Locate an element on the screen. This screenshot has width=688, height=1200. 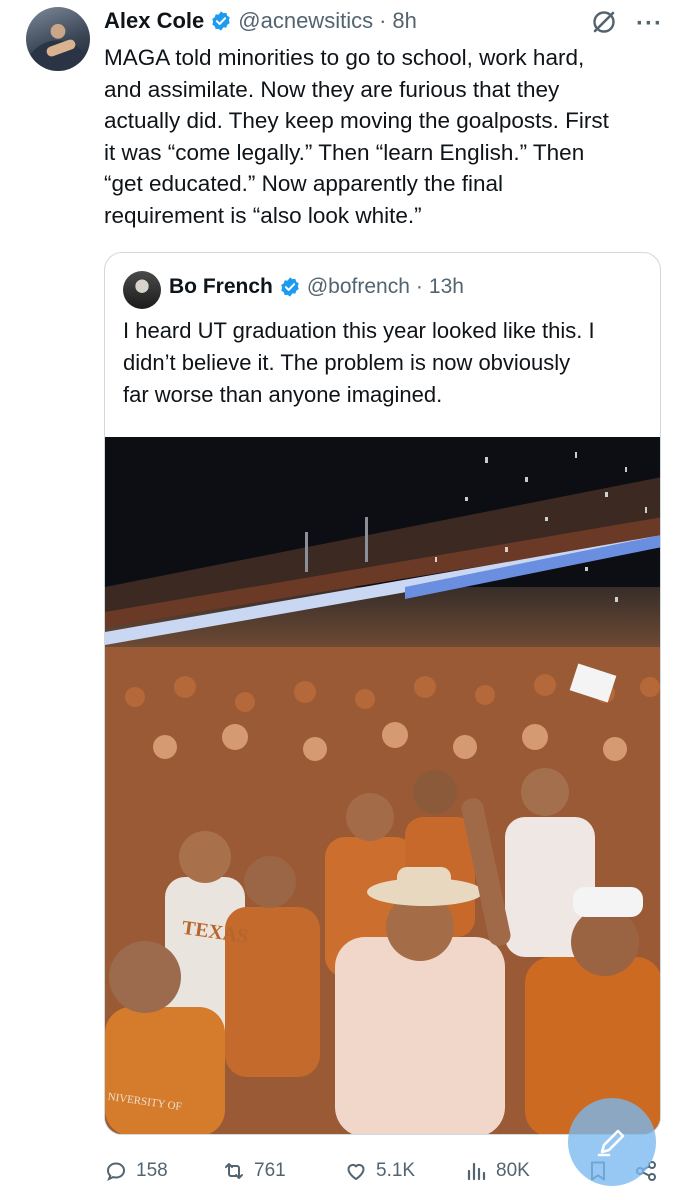
reply-count: 158 is located at coordinates (152, 1170).